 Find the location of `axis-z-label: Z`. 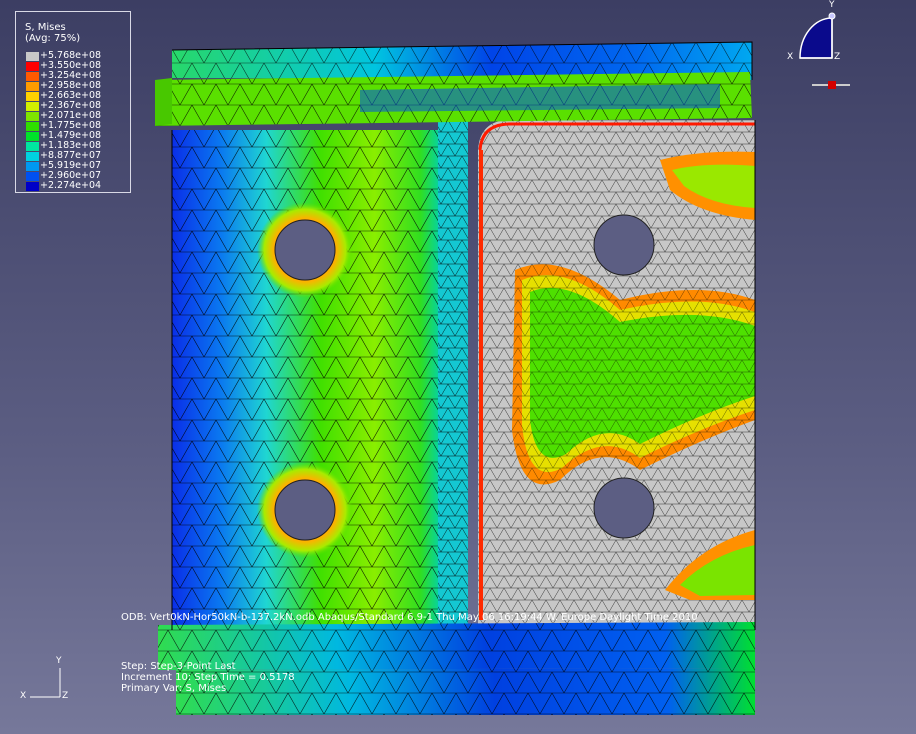

axis-z-label: Z is located at coordinates (65, 696).